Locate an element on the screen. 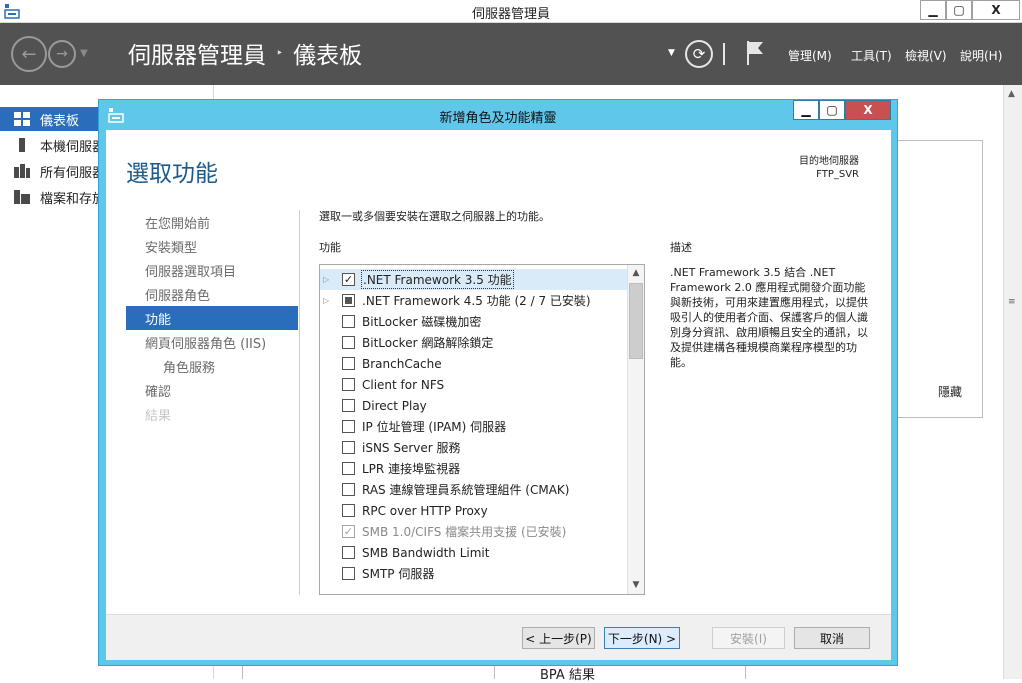 The image size is (1022, 683). menu-help: 說明(H) is located at coordinates (981, 55).